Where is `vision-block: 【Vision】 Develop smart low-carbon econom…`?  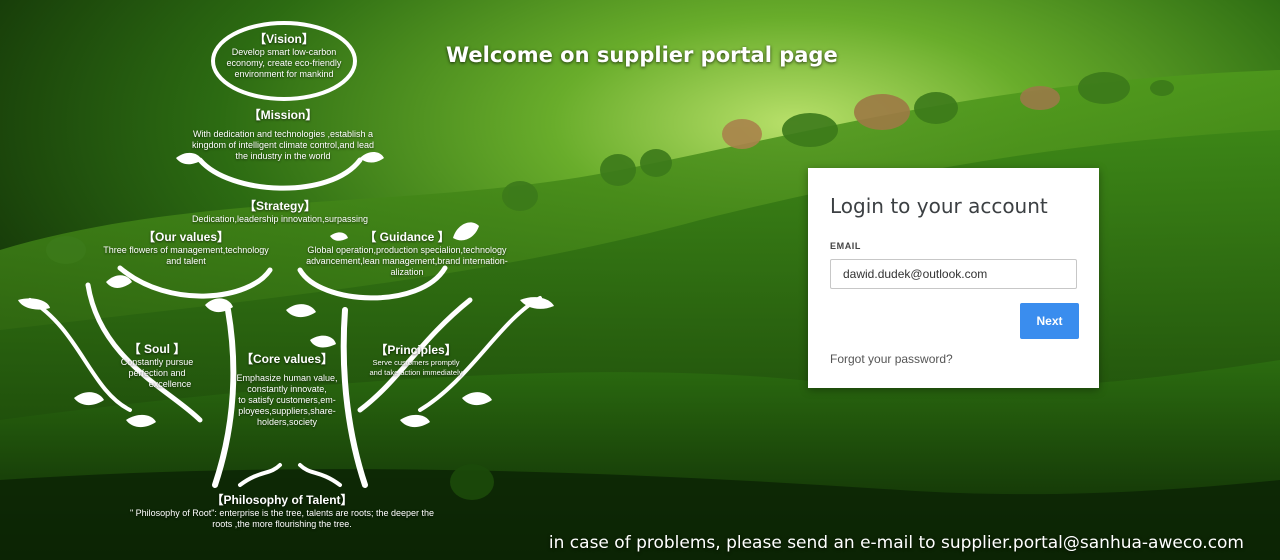 vision-block: 【Vision】 Develop smart low-carbon econom… is located at coordinates (284, 55).